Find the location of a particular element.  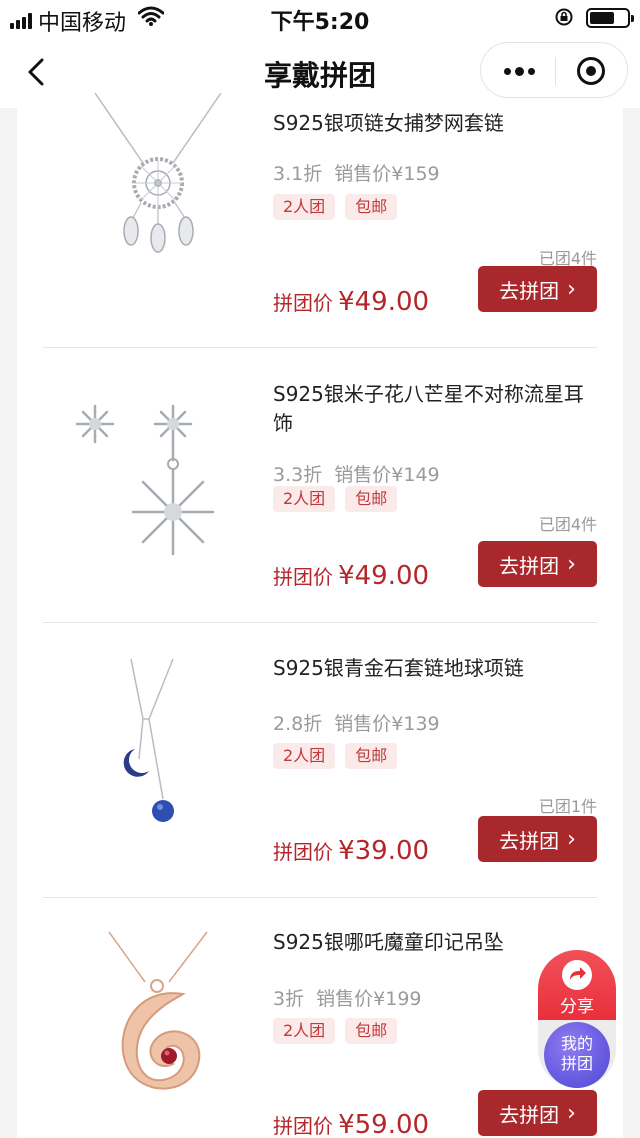

share-button: 分享 is located at coordinates (577, 985).